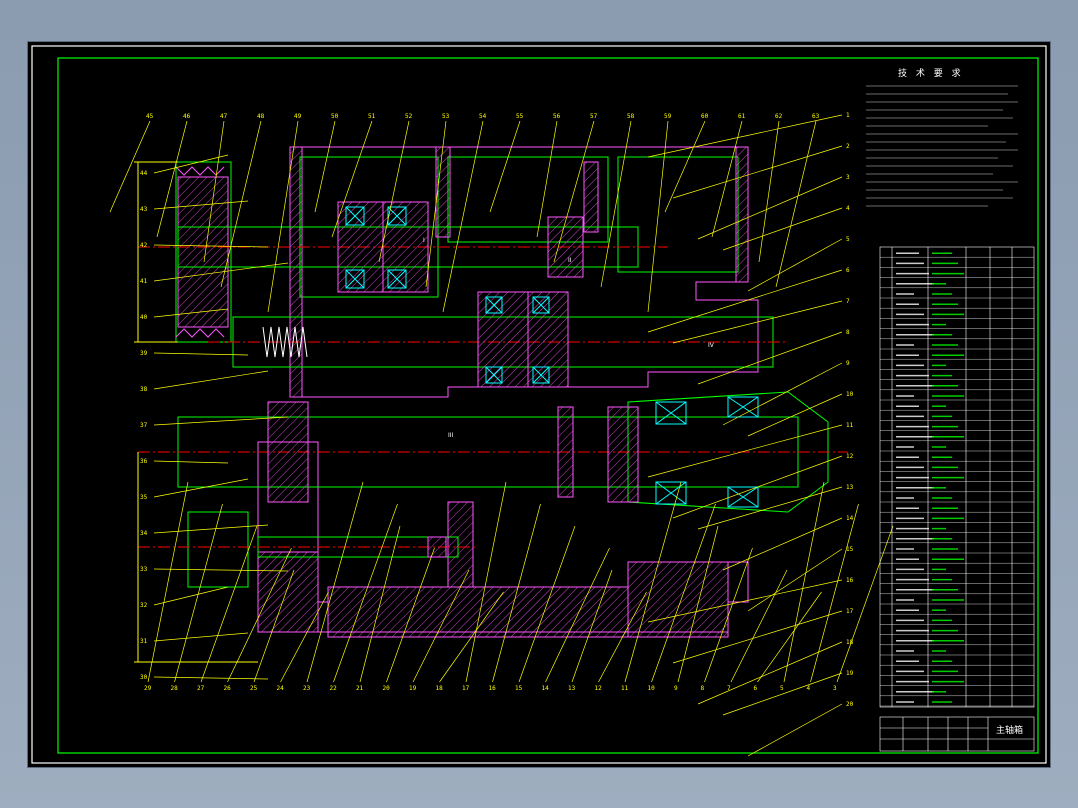 Image resolution: width=1078 pixels, height=808 pixels. What do you see at coordinates (570, 260) in the screenshot?
I see `shaft-label-2: II` at bounding box center [570, 260].